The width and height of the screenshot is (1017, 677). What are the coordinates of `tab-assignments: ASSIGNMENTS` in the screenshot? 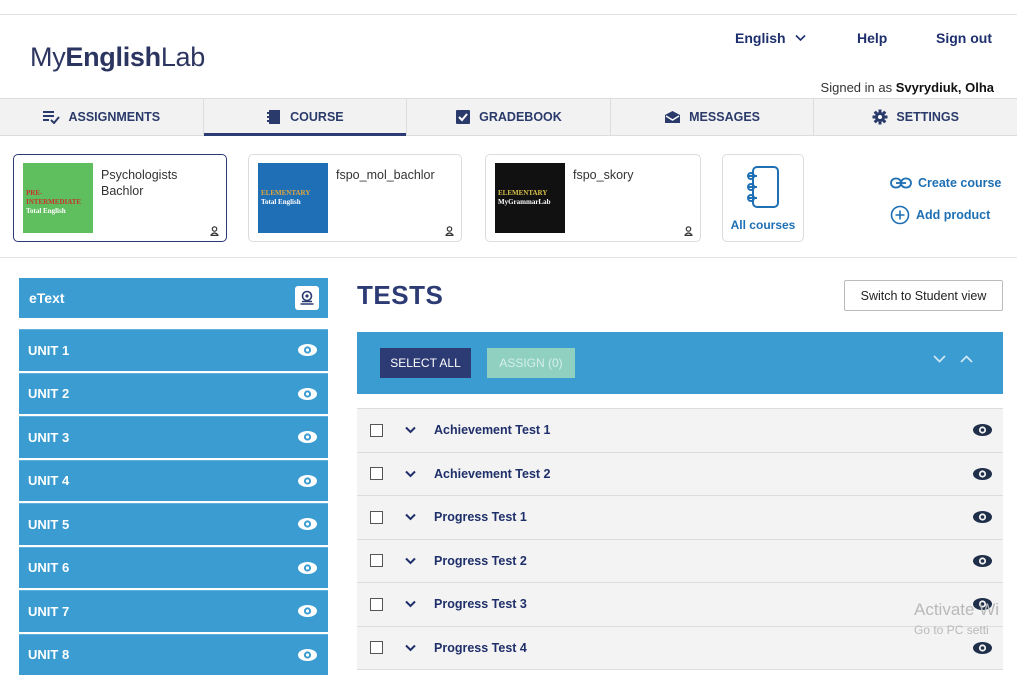 It's located at (102, 117).